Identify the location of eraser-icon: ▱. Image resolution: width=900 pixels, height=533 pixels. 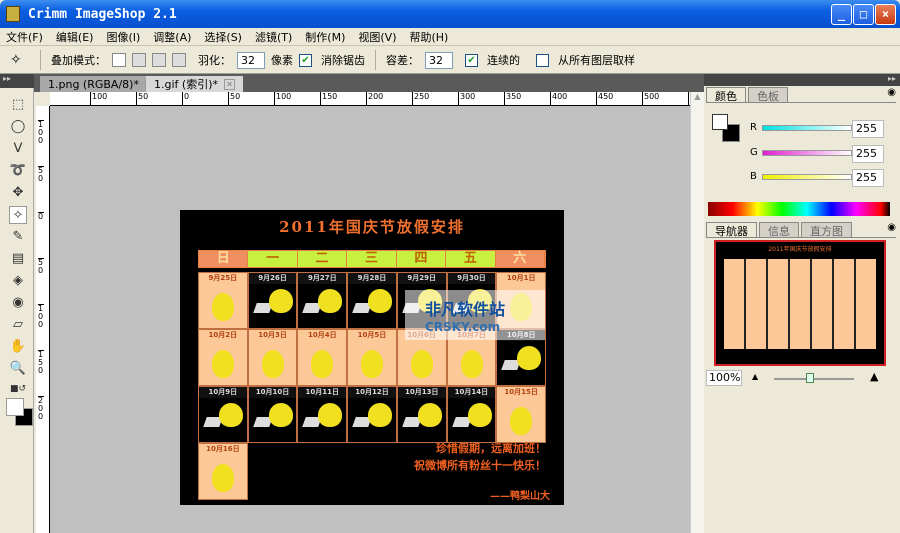
(18, 325).